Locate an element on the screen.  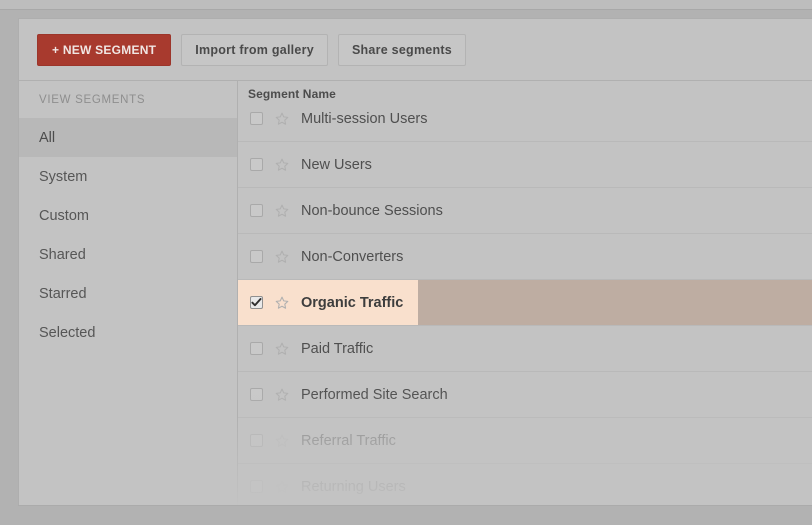
sidebar-item-starred: Starred is located at coordinates (128, 293).